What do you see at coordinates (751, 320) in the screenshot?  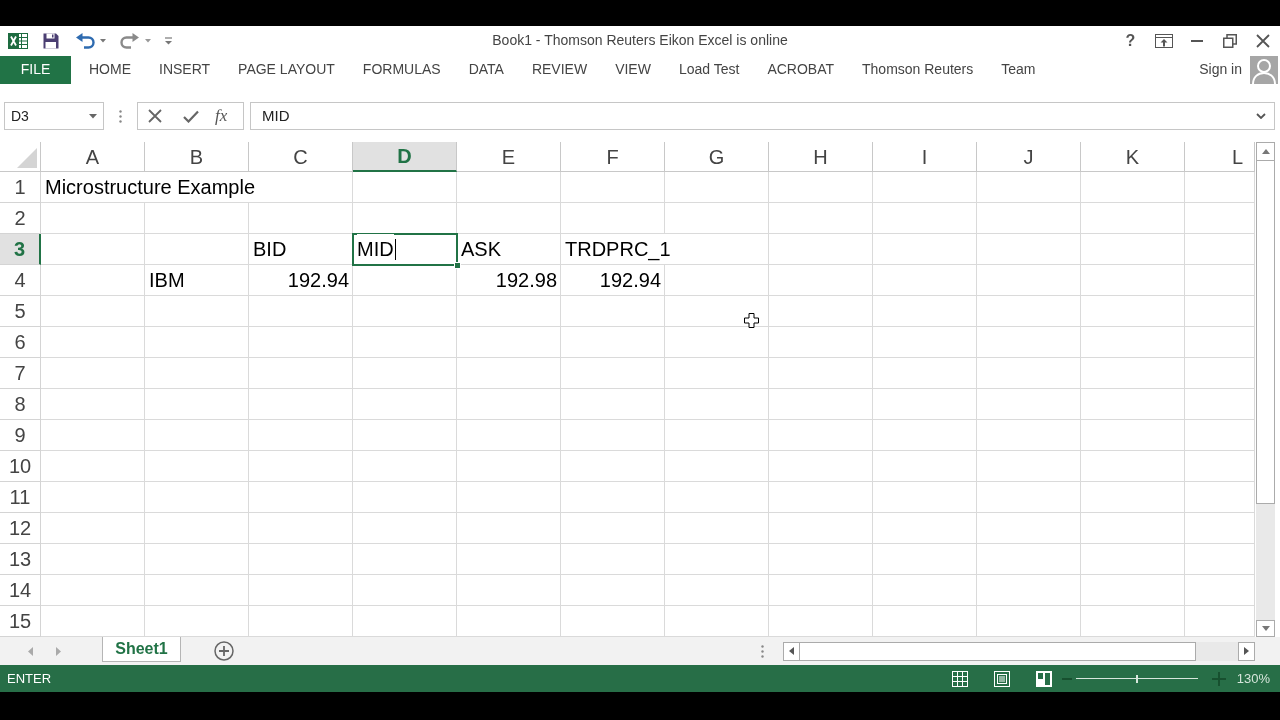 I see `cross-pointer-icon` at bounding box center [751, 320].